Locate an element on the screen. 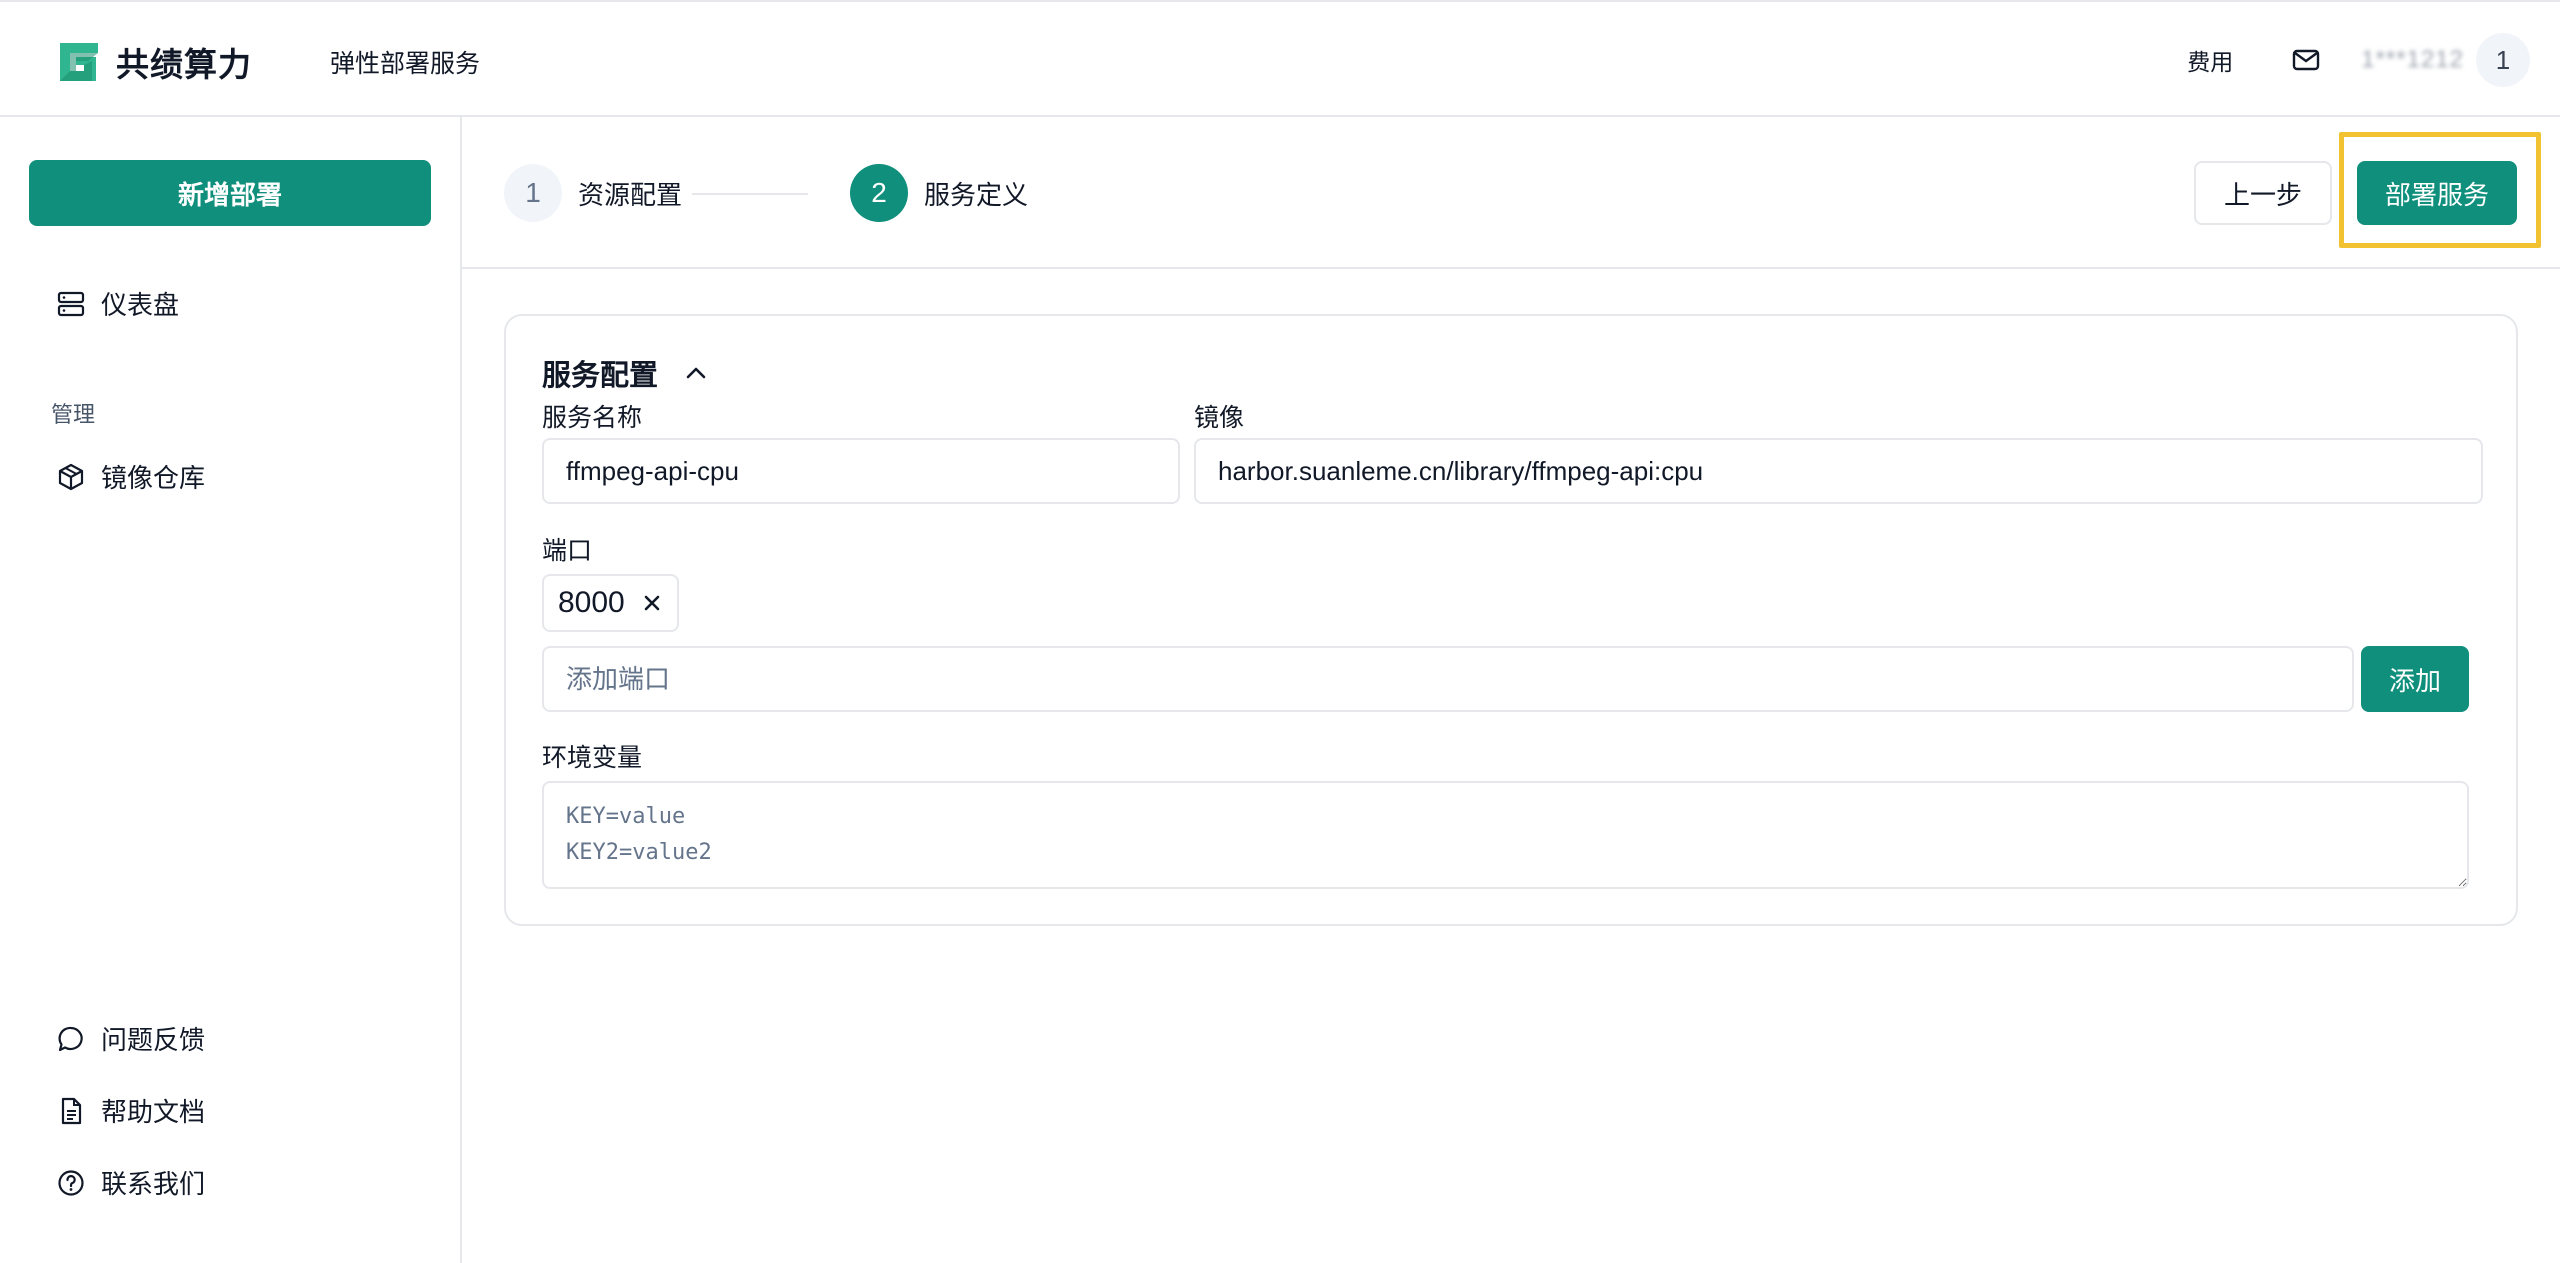  sidebar-item-feedback: 问题反馈 is located at coordinates (130, 1038).